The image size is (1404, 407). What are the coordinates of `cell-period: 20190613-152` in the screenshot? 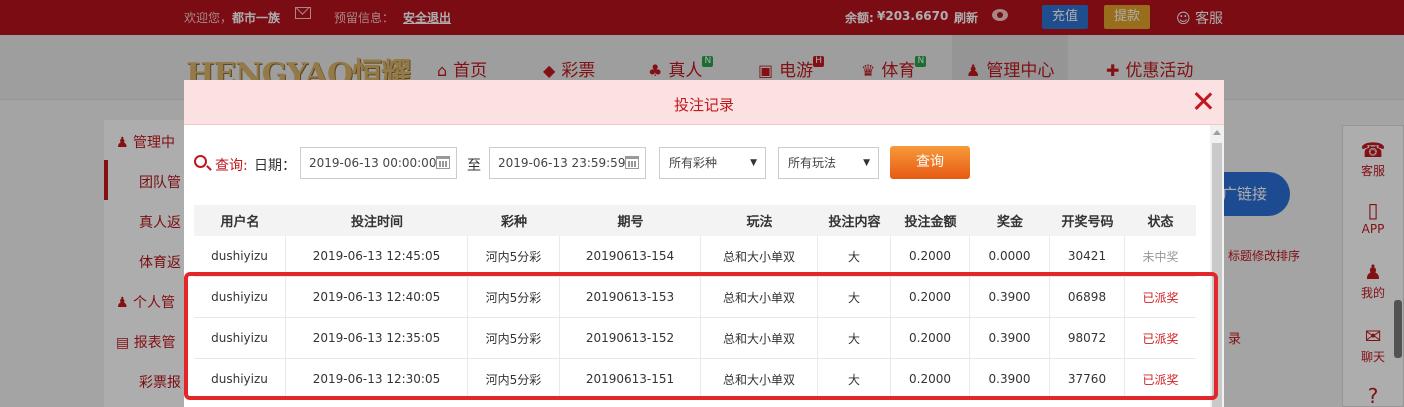 It's located at (630, 338).